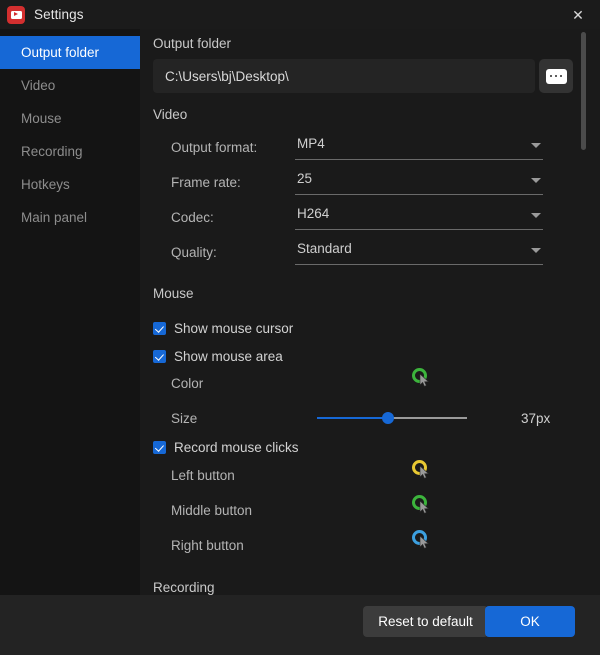  What do you see at coordinates (236, 447) in the screenshot?
I see `checkbox-label: Record mouse clicks` at bounding box center [236, 447].